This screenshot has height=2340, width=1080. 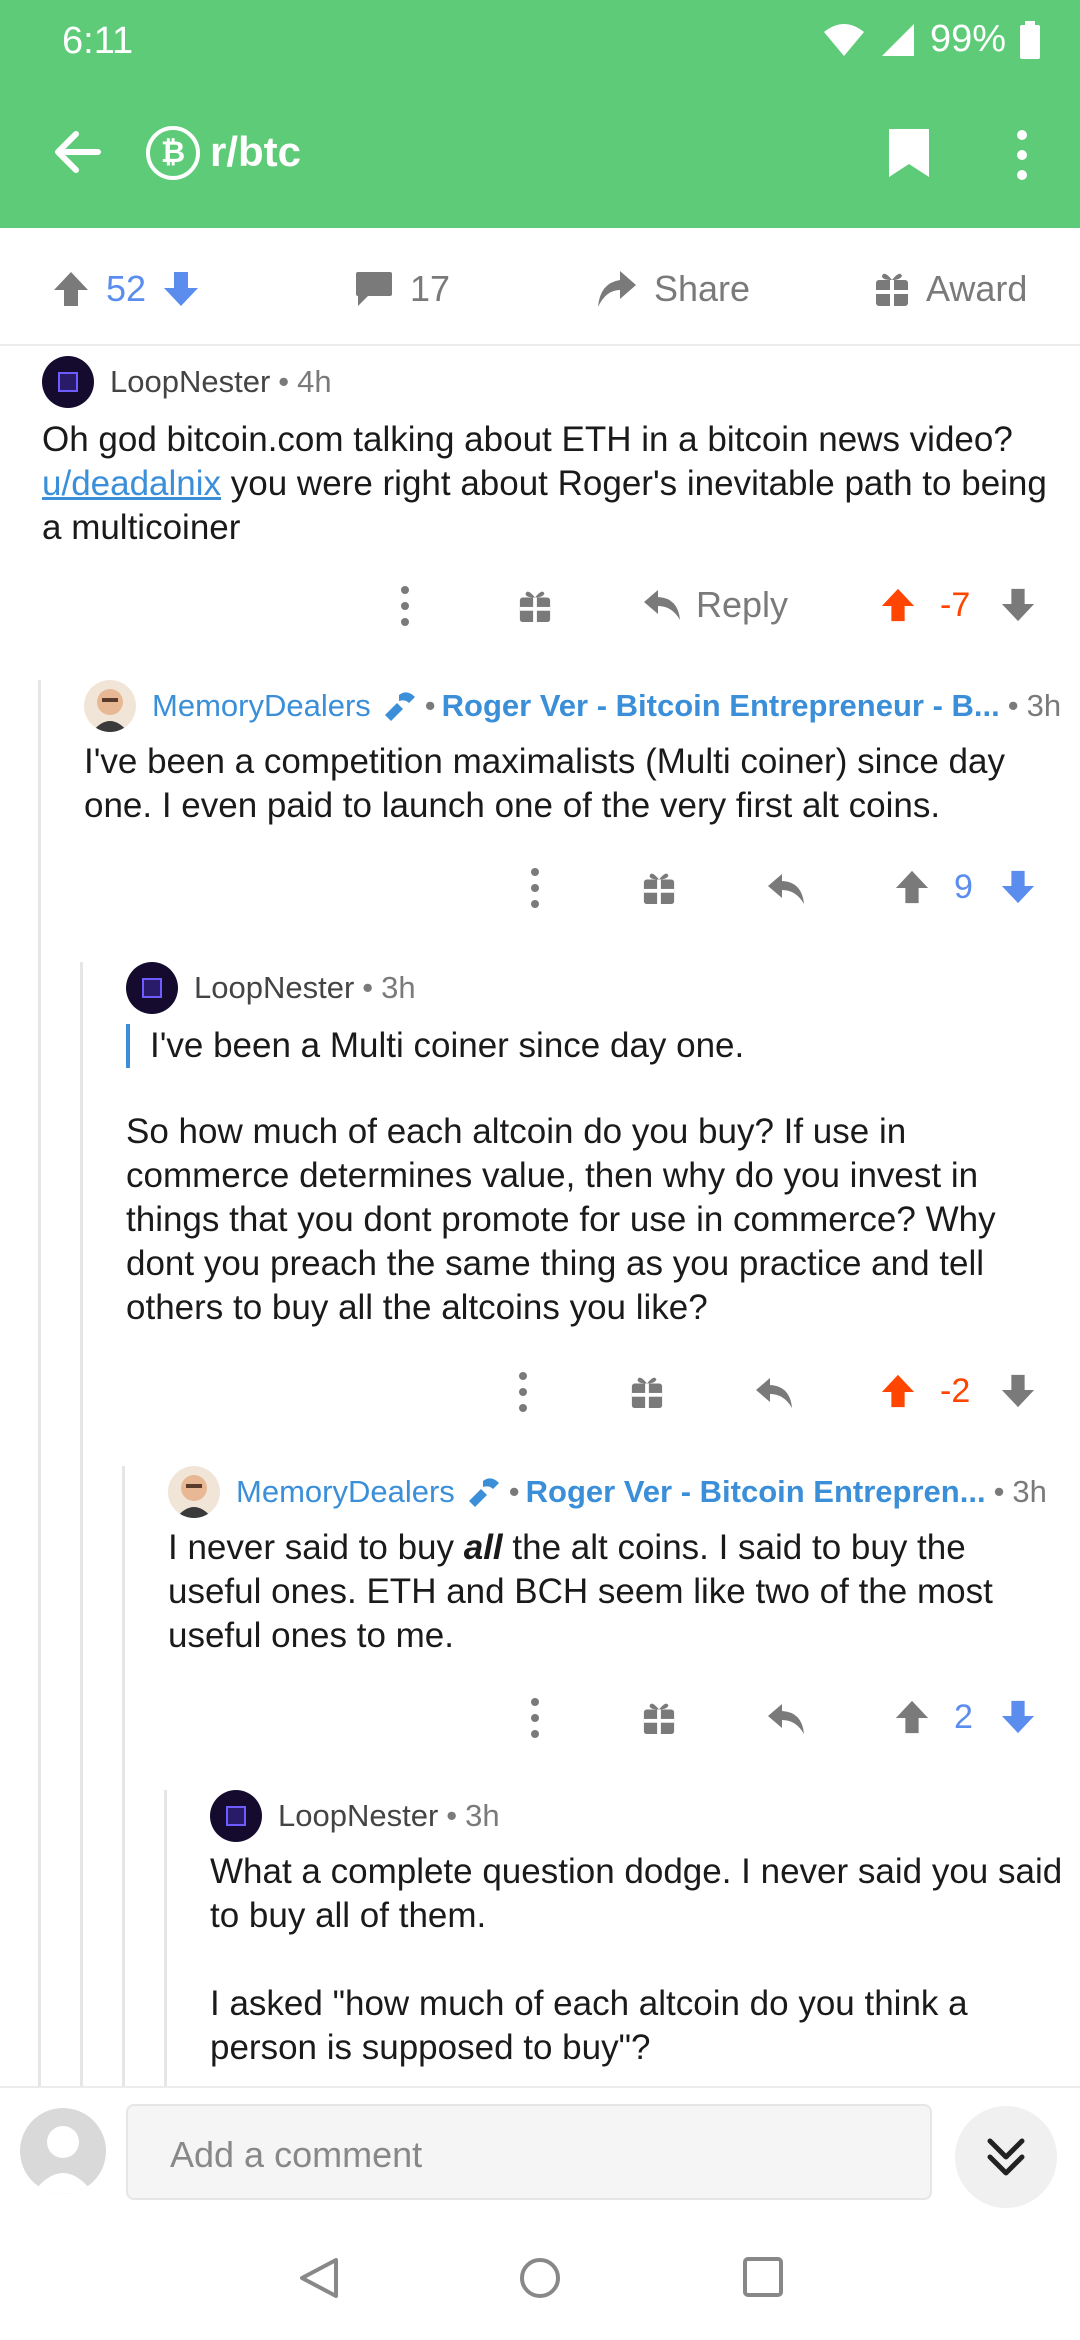 What do you see at coordinates (319, 2278) in the screenshot?
I see `nav-back-icon` at bounding box center [319, 2278].